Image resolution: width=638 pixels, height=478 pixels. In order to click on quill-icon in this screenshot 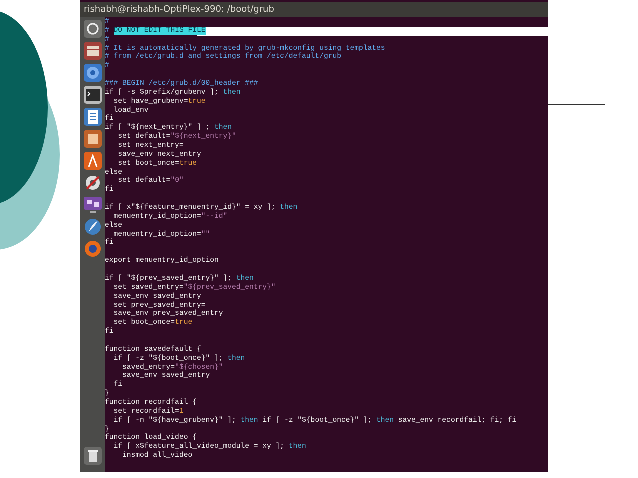, I will do `click(92, 227)`.